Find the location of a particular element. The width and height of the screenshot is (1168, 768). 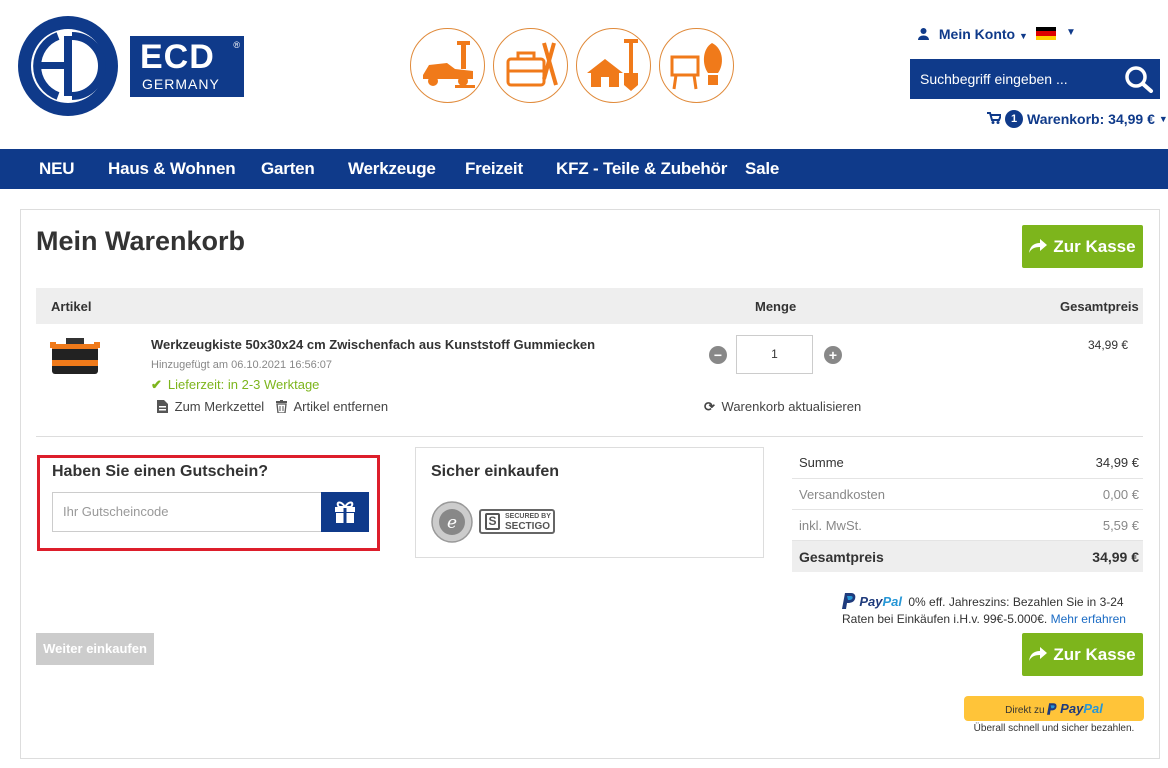

totals-row-grand-total: Gesamtpreis 34,99 € is located at coordinates (967, 556).